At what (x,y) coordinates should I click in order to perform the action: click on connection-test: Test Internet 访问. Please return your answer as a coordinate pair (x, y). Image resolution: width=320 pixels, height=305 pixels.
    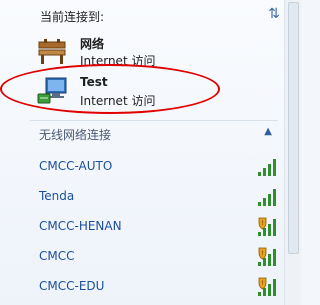
    Looking at the image, I should click on (152, 92).